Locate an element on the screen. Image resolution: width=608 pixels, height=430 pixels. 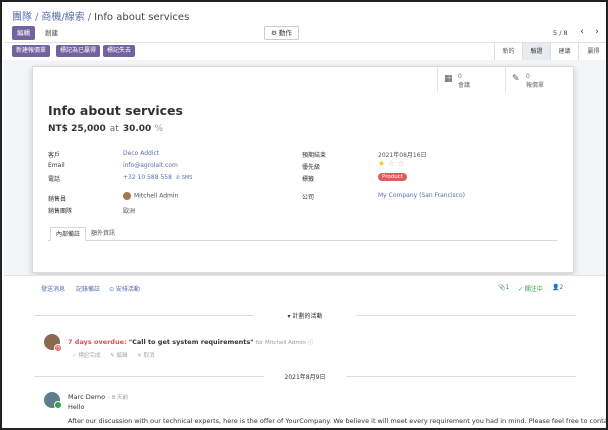
tag-badge: Product is located at coordinates (392, 177).